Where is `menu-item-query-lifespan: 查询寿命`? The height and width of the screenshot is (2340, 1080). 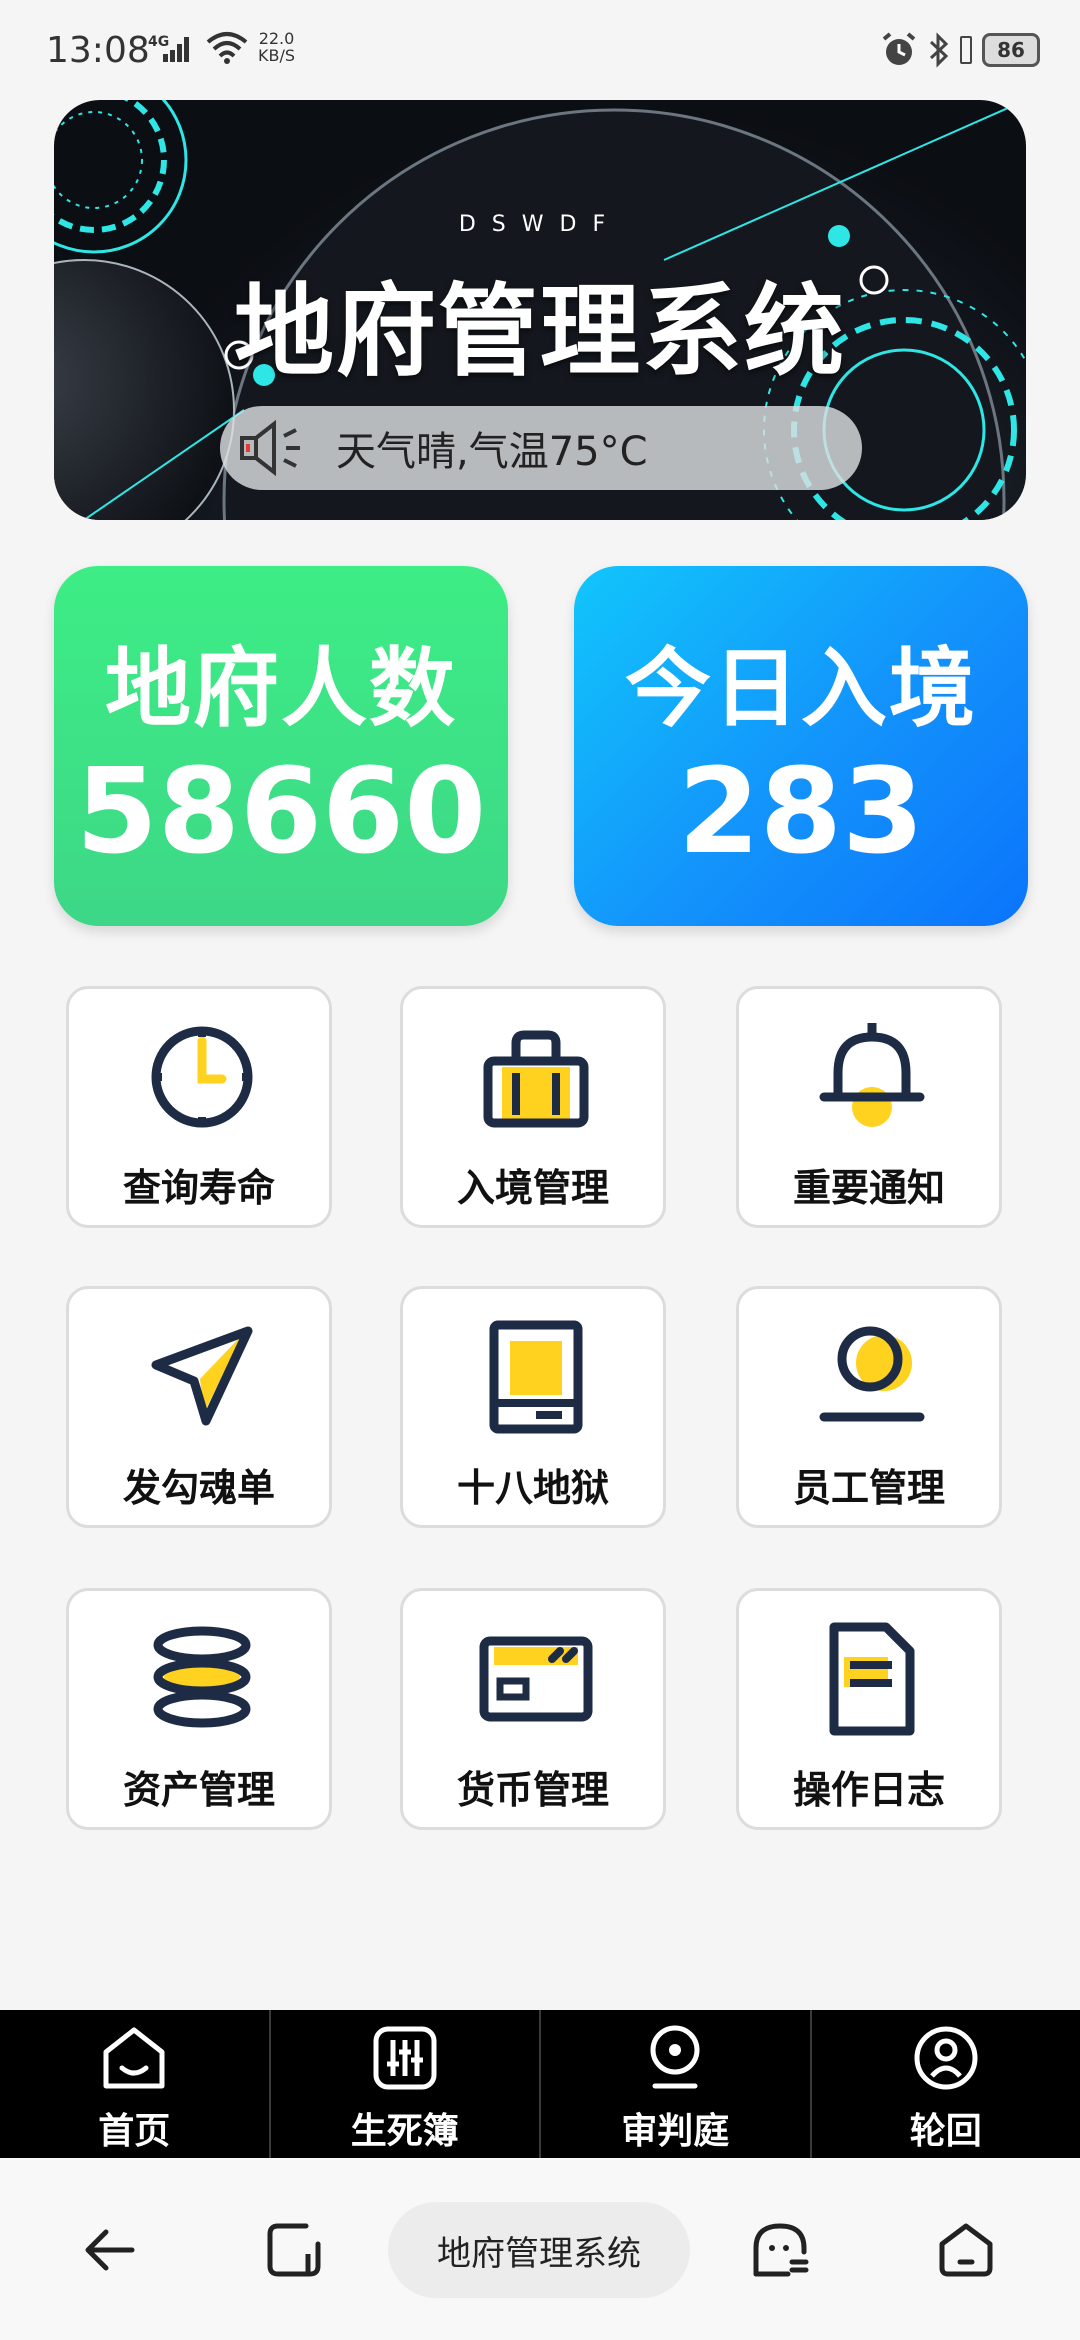 menu-item-query-lifespan: 查询寿命 is located at coordinates (199, 1107).